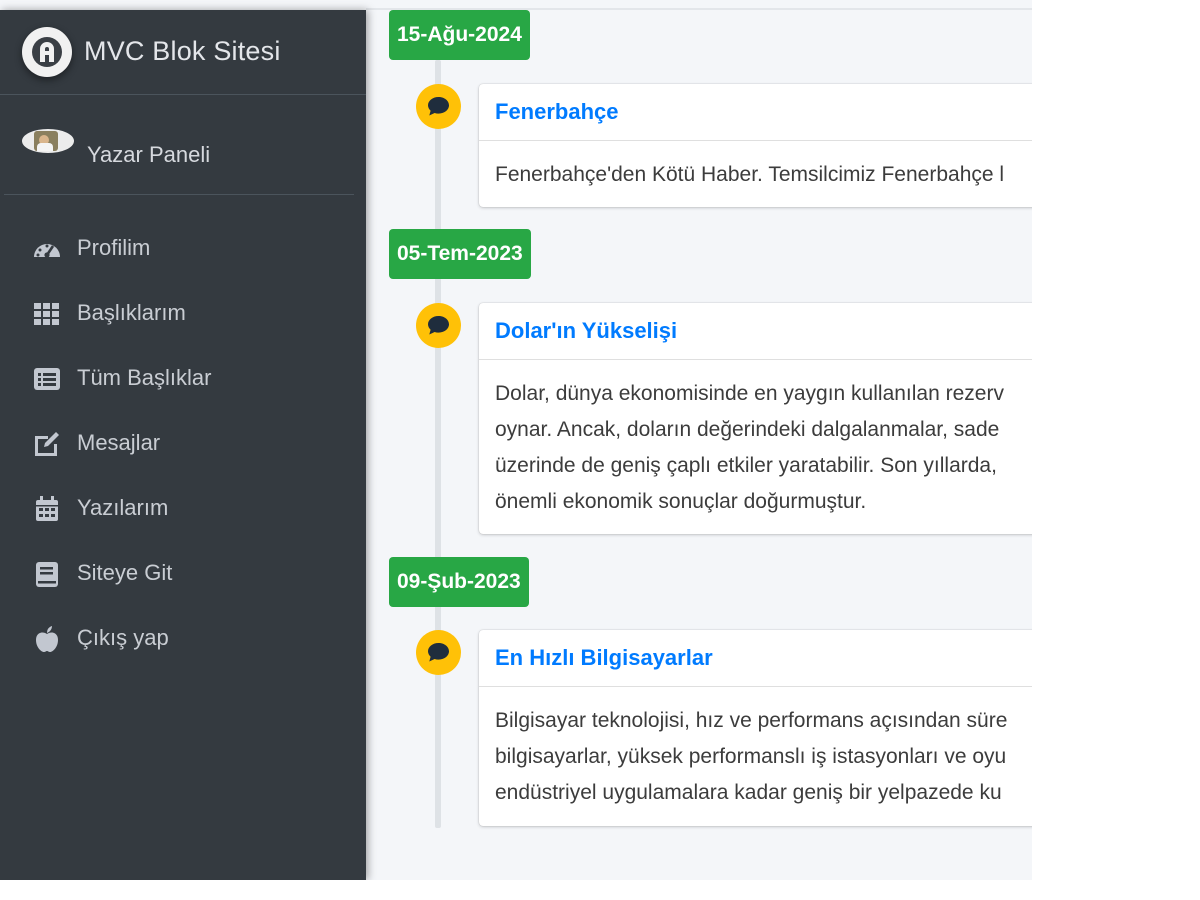 Image resolution: width=1200 pixels, height=900 pixels. Describe the element at coordinates (47, 574) in the screenshot. I see `book-icon` at that location.